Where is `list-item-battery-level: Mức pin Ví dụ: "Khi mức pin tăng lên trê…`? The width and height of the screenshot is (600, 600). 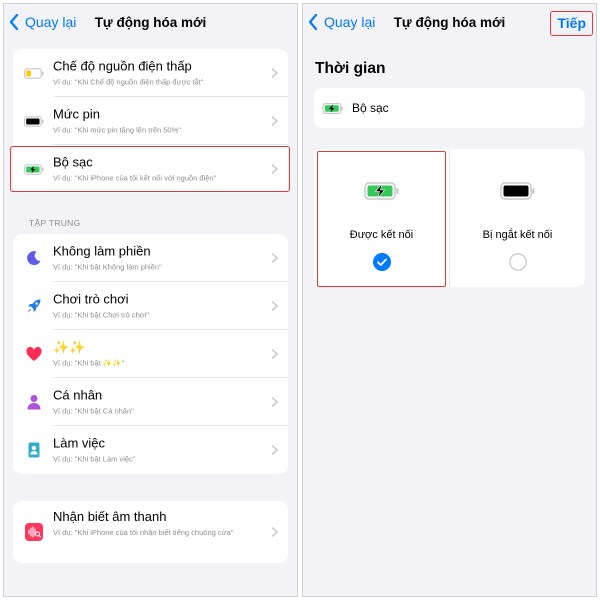
list-item-battery-level: Mức pin Ví dụ: "Khi mức pin tăng lên trê… is located at coordinates (150, 121).